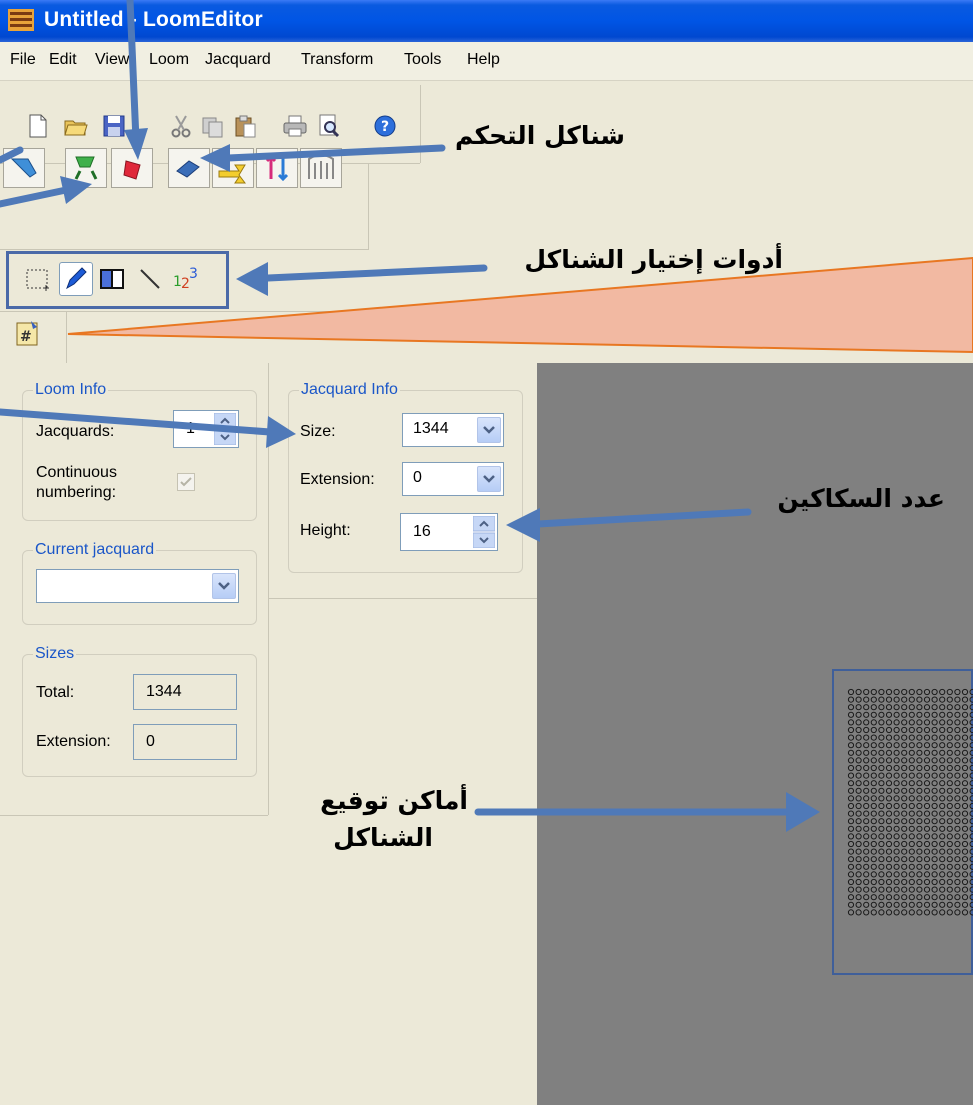 This screenshot has height=1105, width=973. I want to click on numbering-tool-icon: 1 23, so click(186, 279).